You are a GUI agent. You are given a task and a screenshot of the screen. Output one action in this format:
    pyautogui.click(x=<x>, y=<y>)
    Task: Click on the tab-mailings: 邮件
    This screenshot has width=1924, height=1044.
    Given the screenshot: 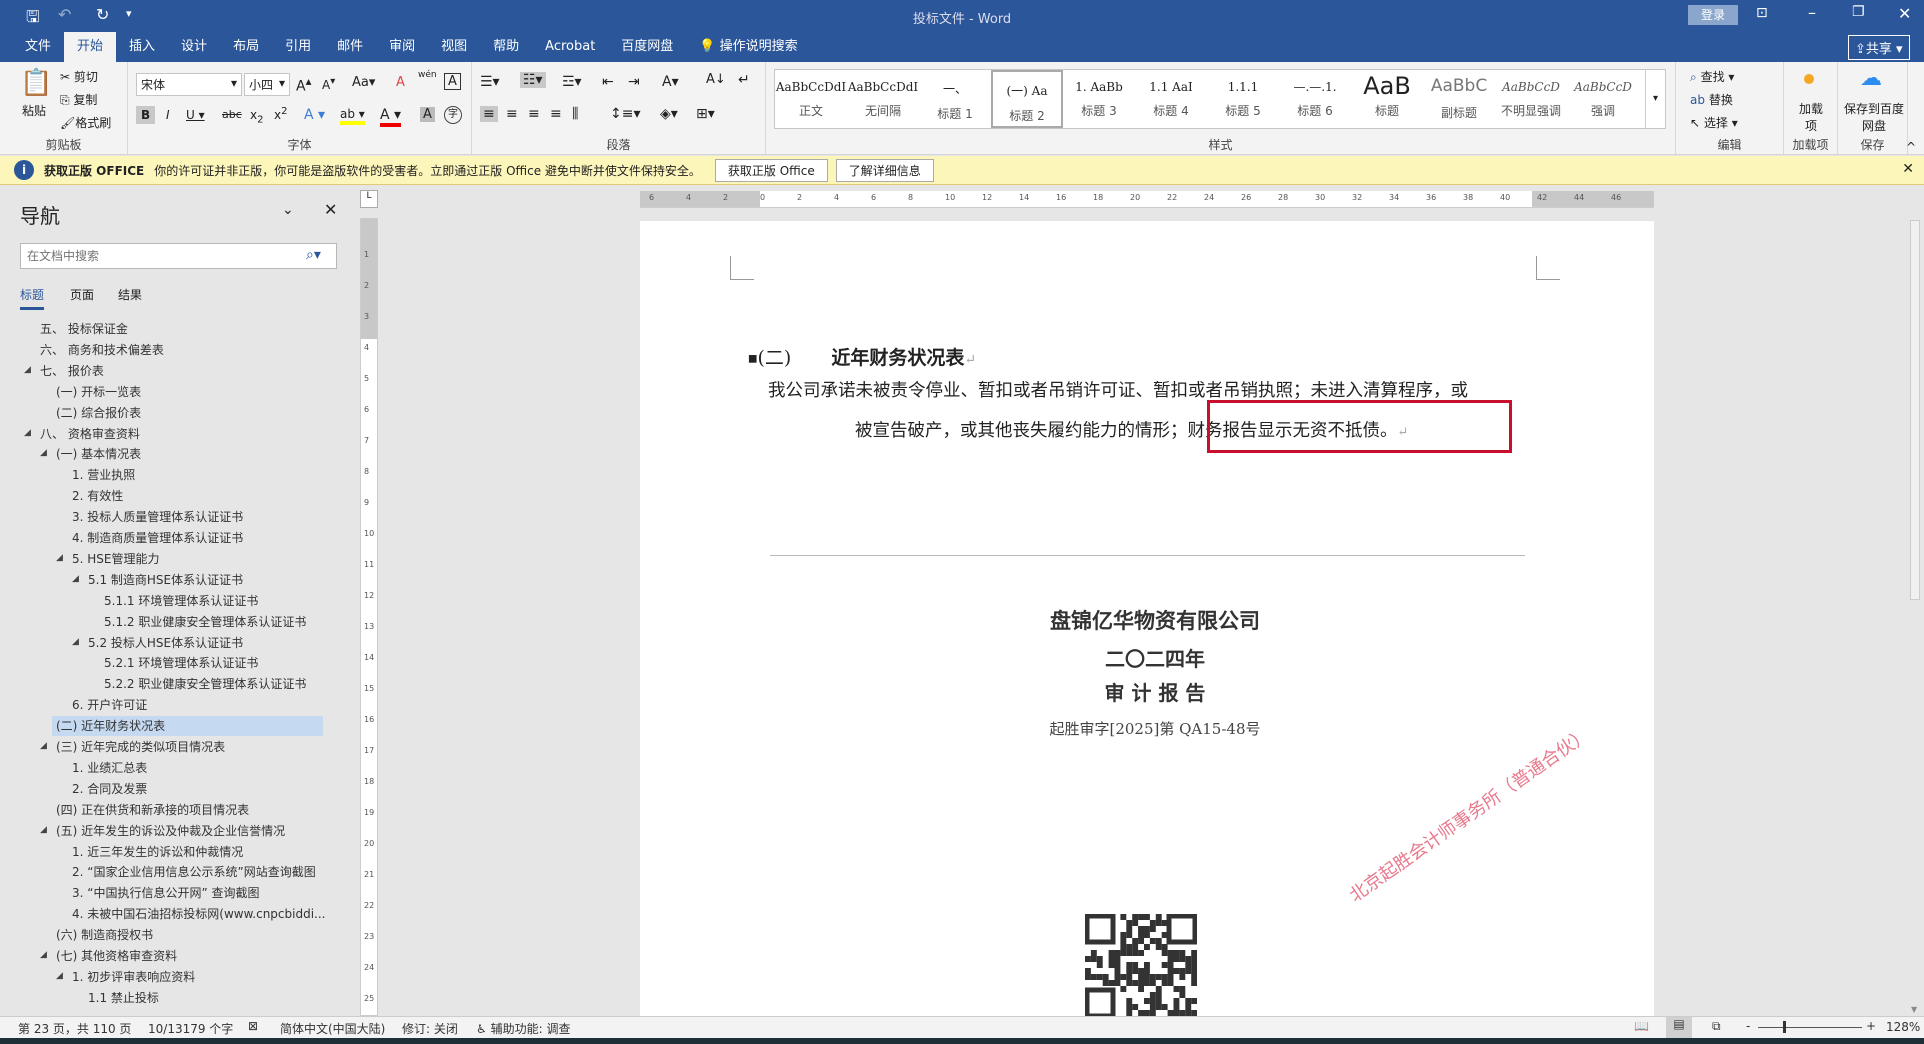 What is the action you would take?
    pyautogui.click(x=350, y=47)
    